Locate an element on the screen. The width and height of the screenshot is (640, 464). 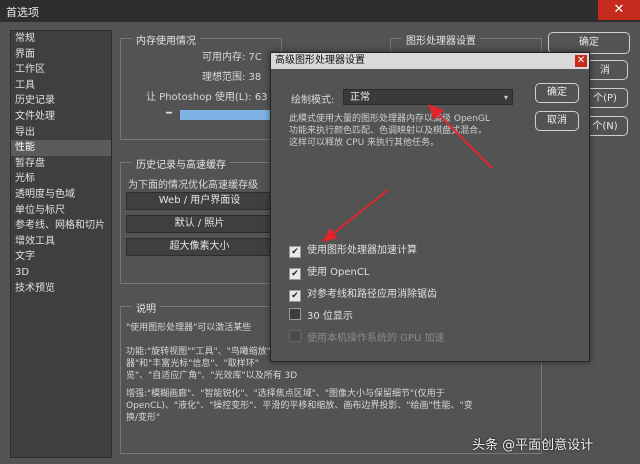
arrow-to-drawing-mode is located at coordinates (460, 136).